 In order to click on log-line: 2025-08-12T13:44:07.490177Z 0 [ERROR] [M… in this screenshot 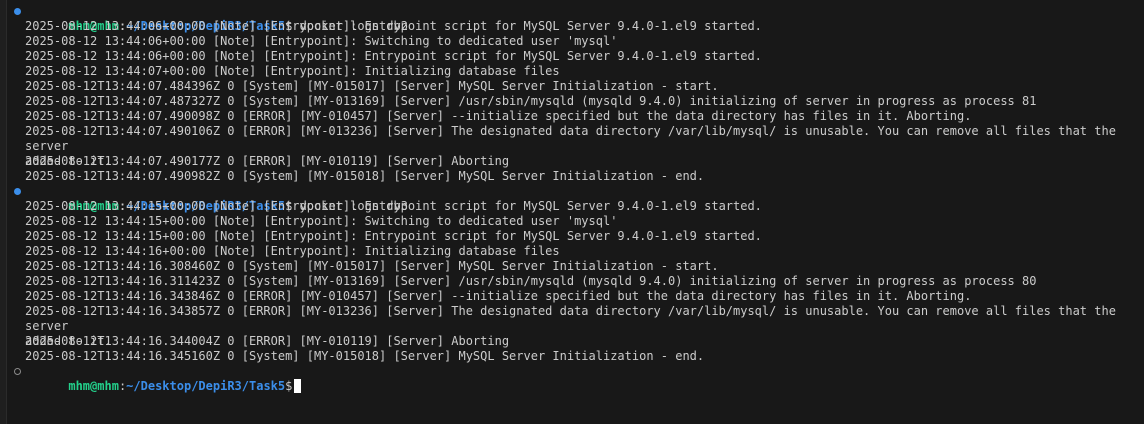, I will do `click(267, 161)`.